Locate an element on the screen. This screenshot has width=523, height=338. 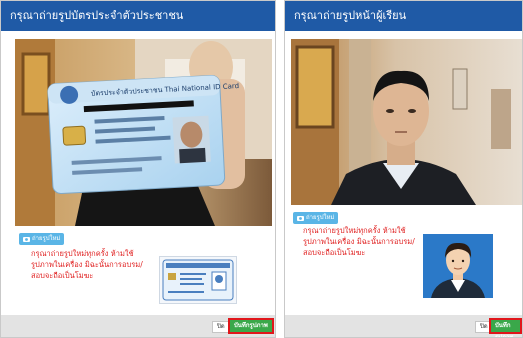
avatar-illustration is located at coordinates (458, 266).